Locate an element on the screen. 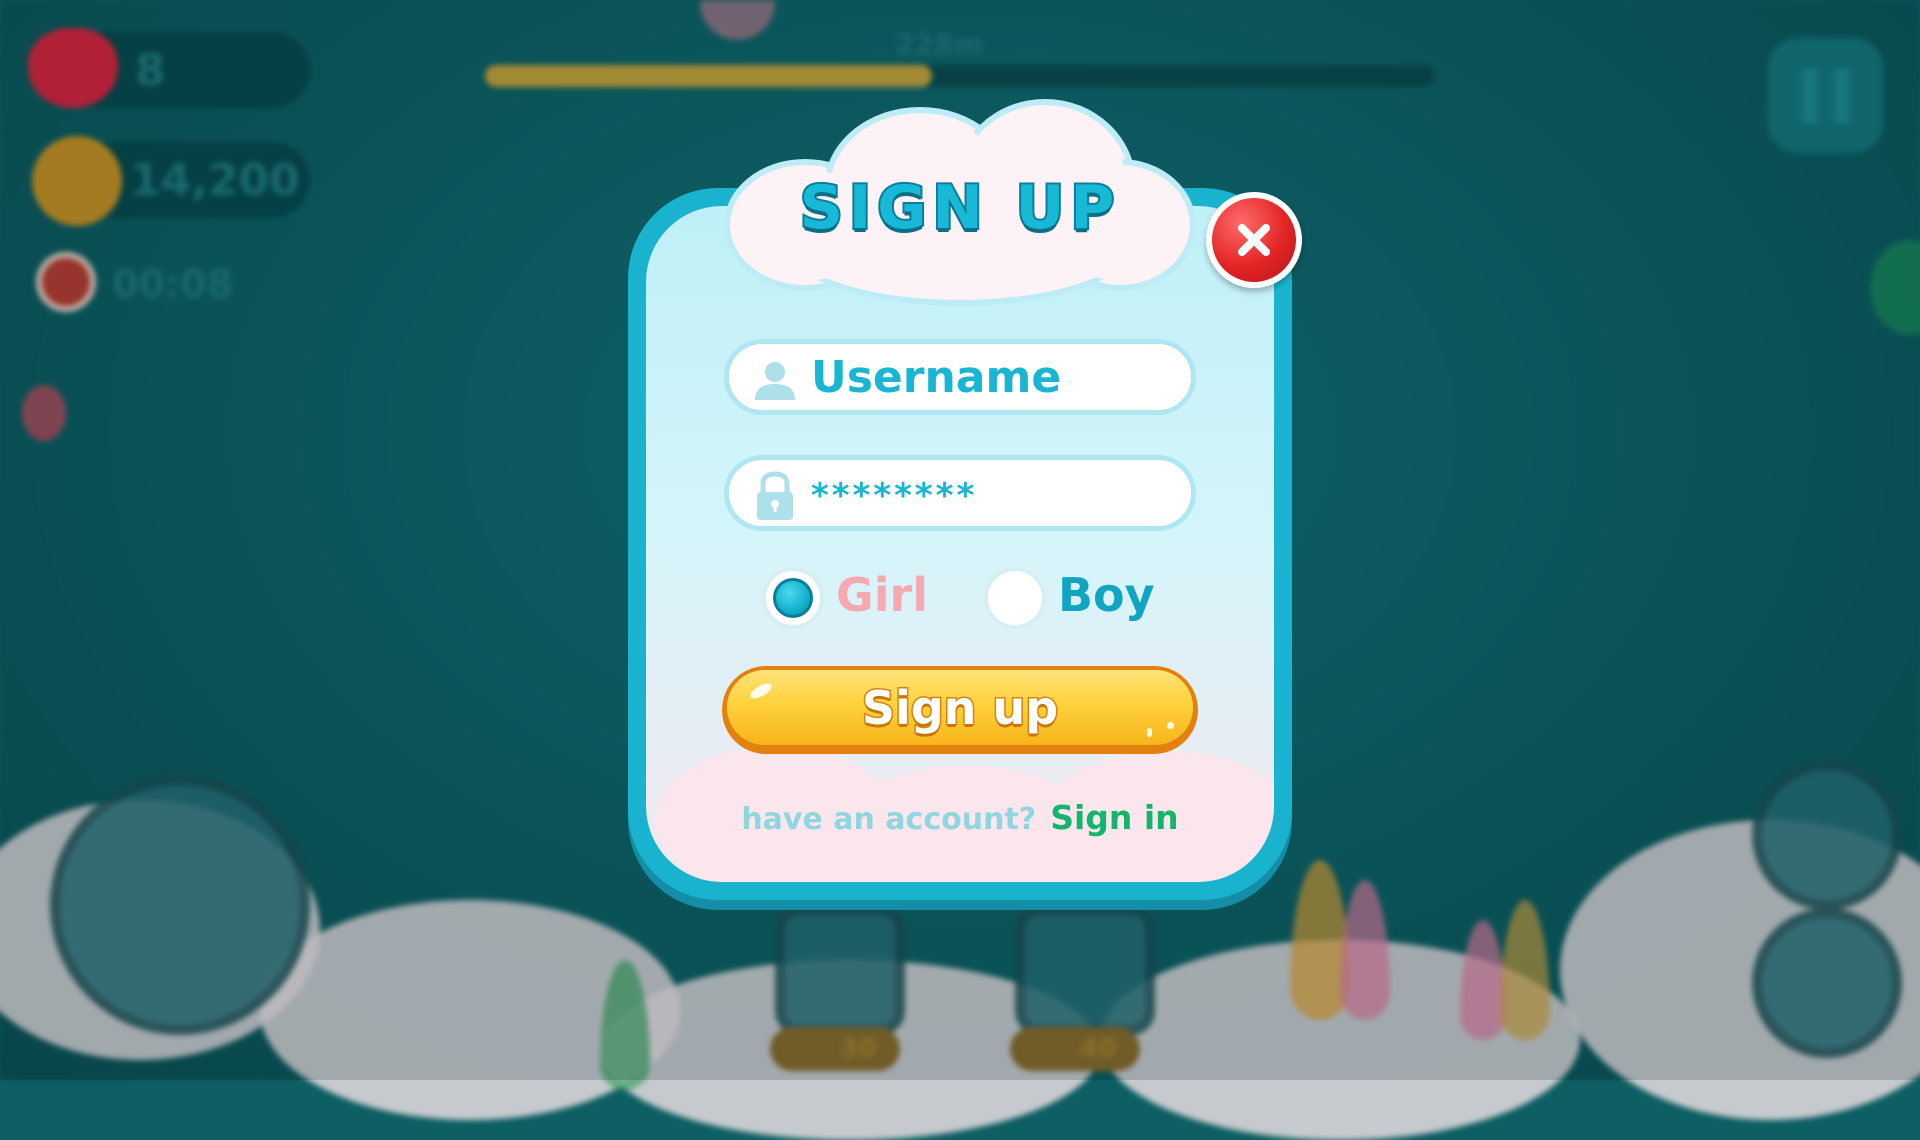 The width and height of the screenshot is (1920, 1140). password-value: ******** is located at coordinates (894, 496).